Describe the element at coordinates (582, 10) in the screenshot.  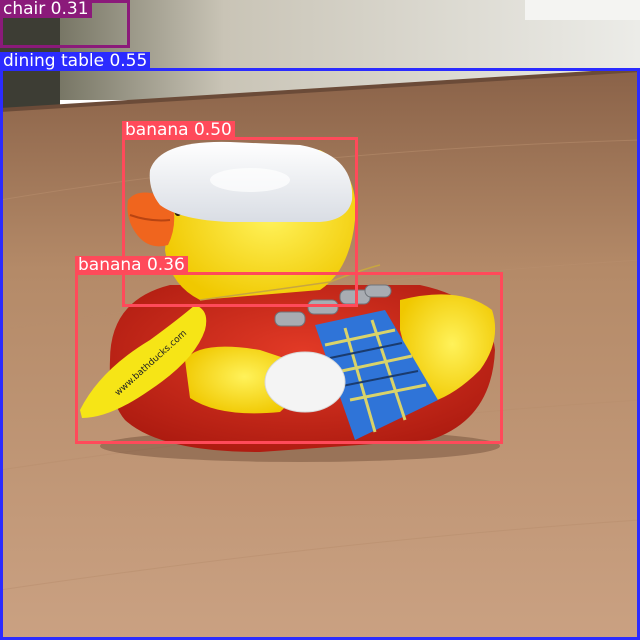
I see `frame-edge` at that location.